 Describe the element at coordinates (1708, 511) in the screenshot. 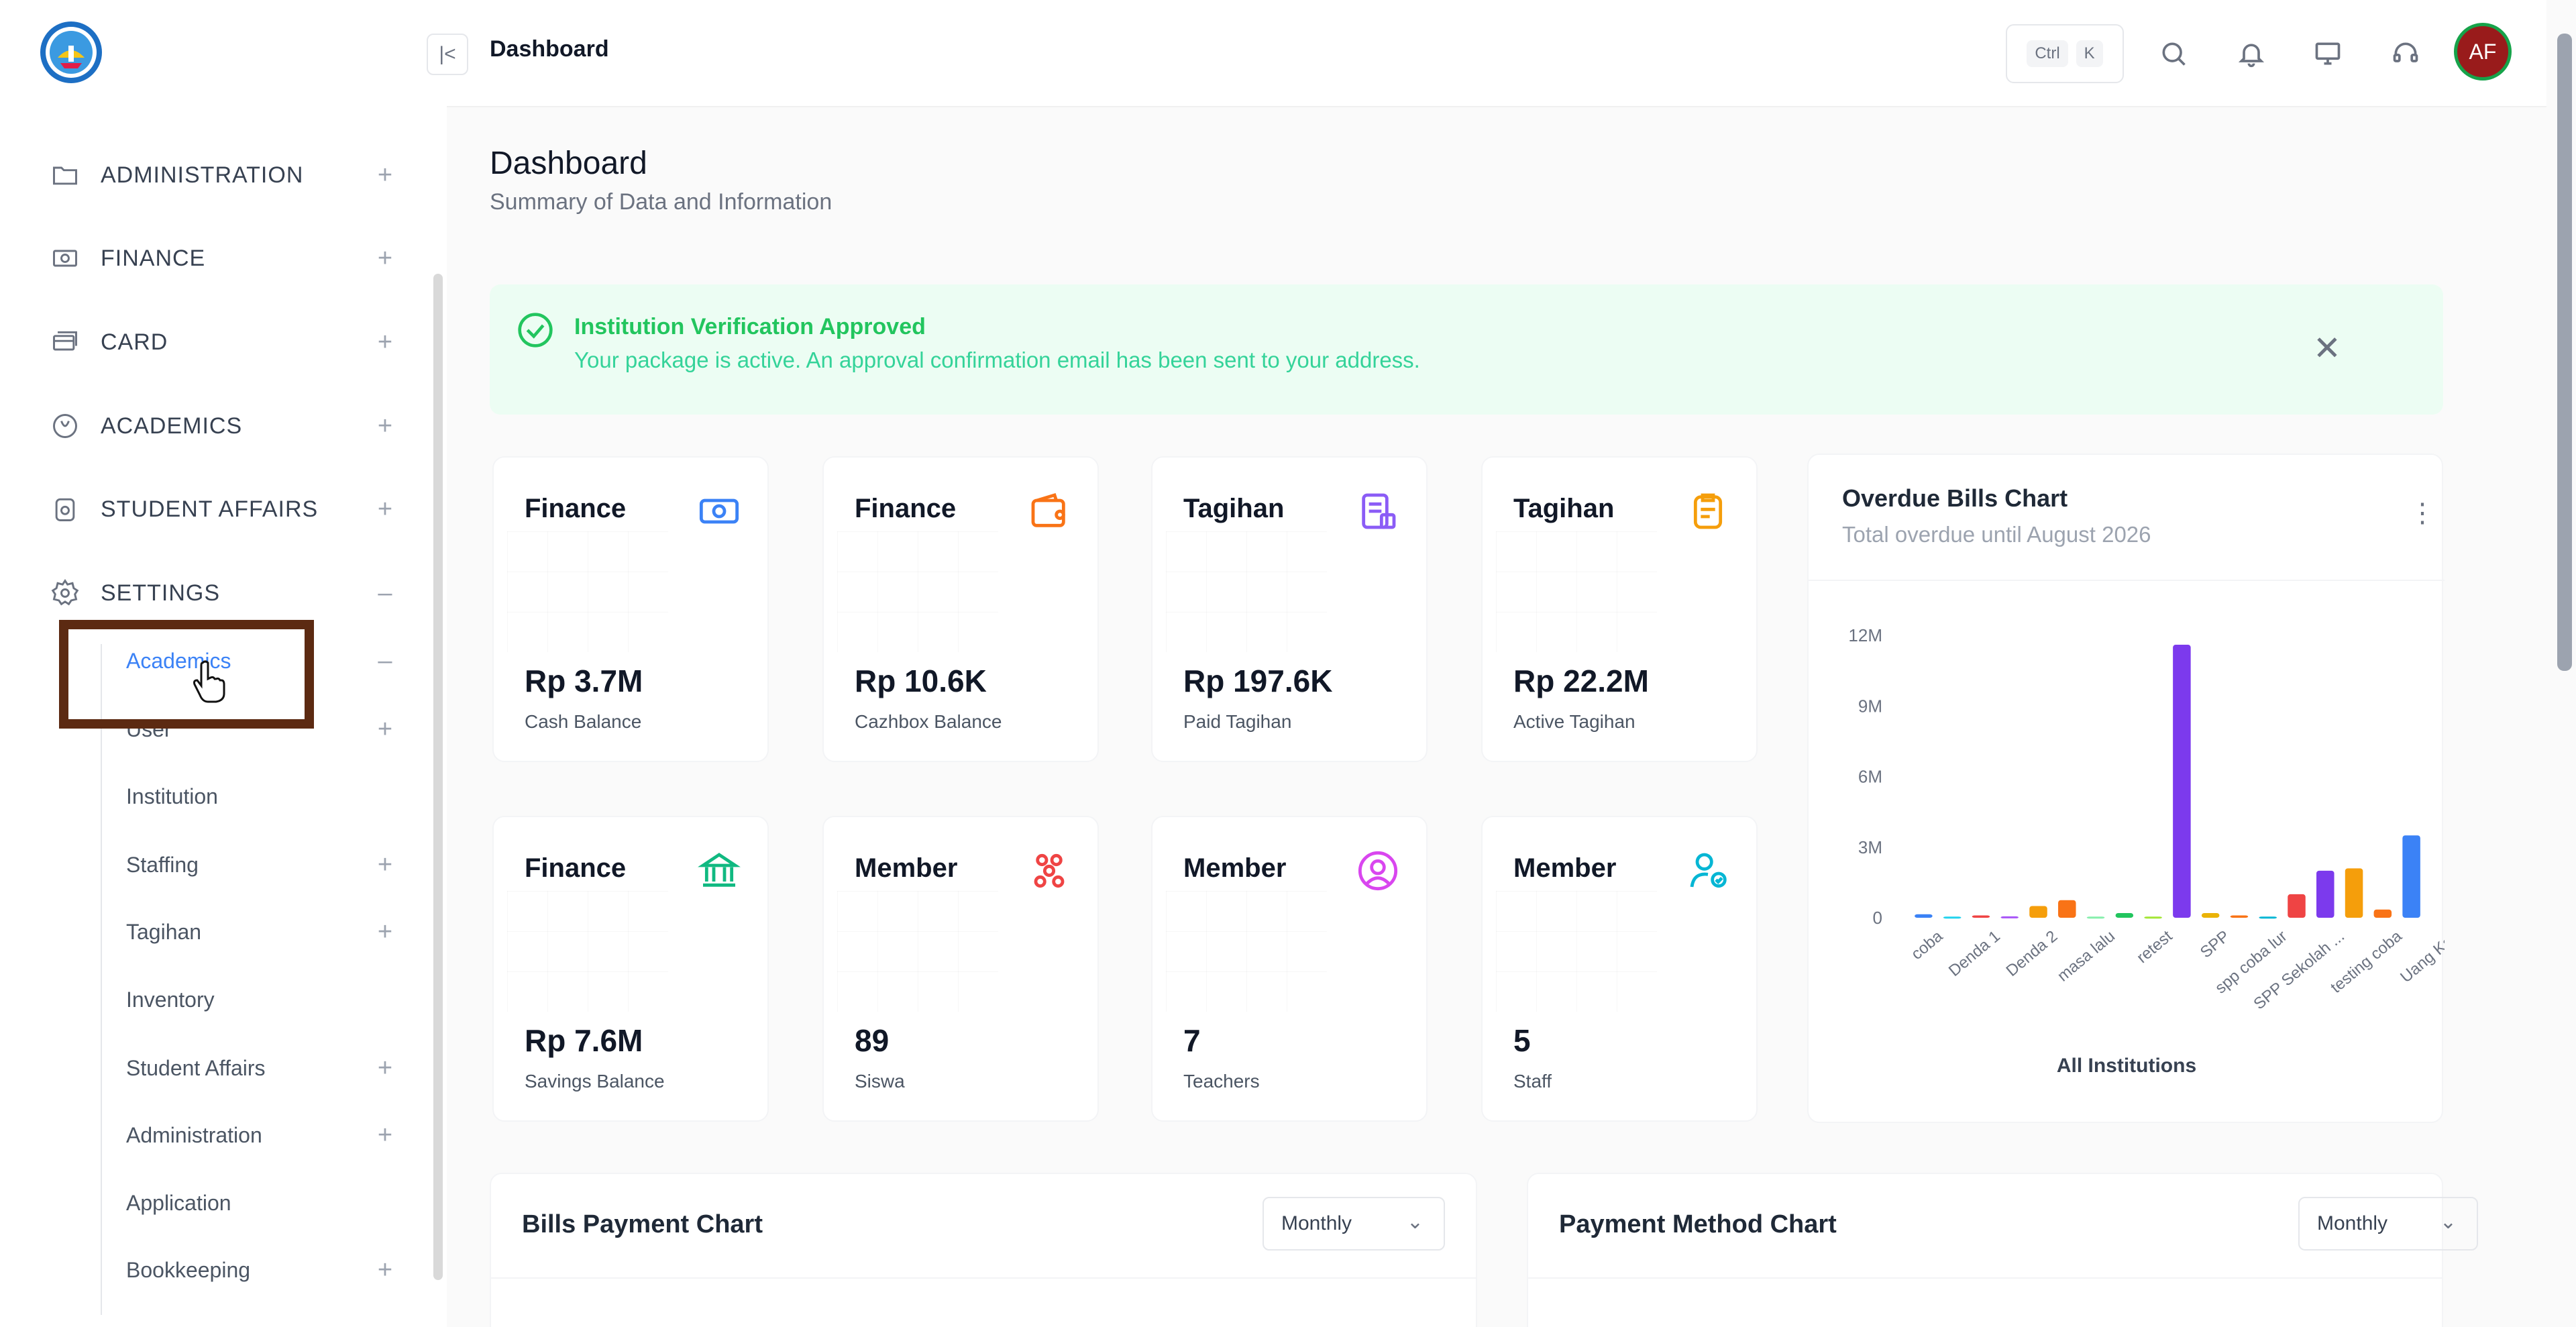

I see `clipboard-icon` at that location.